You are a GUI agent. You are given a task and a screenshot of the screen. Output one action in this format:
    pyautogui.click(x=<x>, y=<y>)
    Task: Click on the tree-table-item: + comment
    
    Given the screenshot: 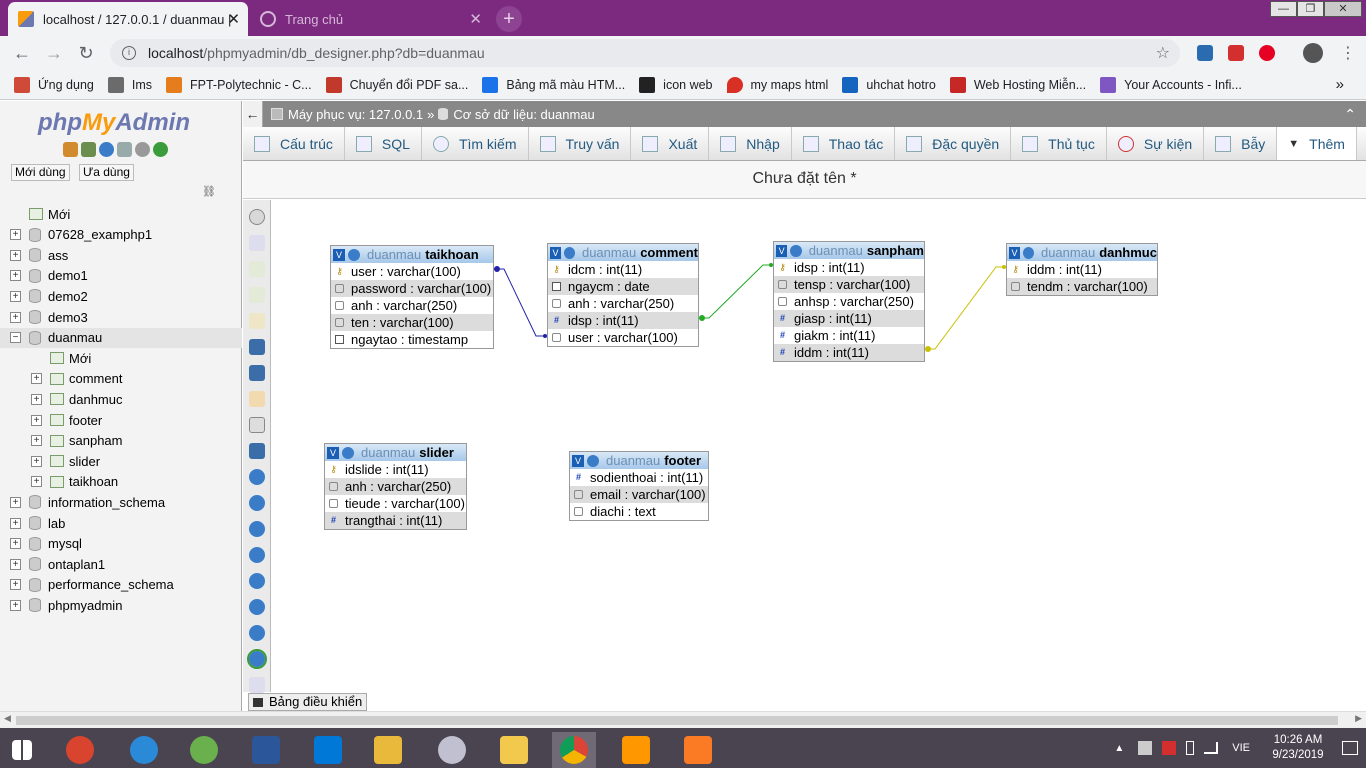 What is the action you would take?
    pyautogui.click(x=121, y=379)
    